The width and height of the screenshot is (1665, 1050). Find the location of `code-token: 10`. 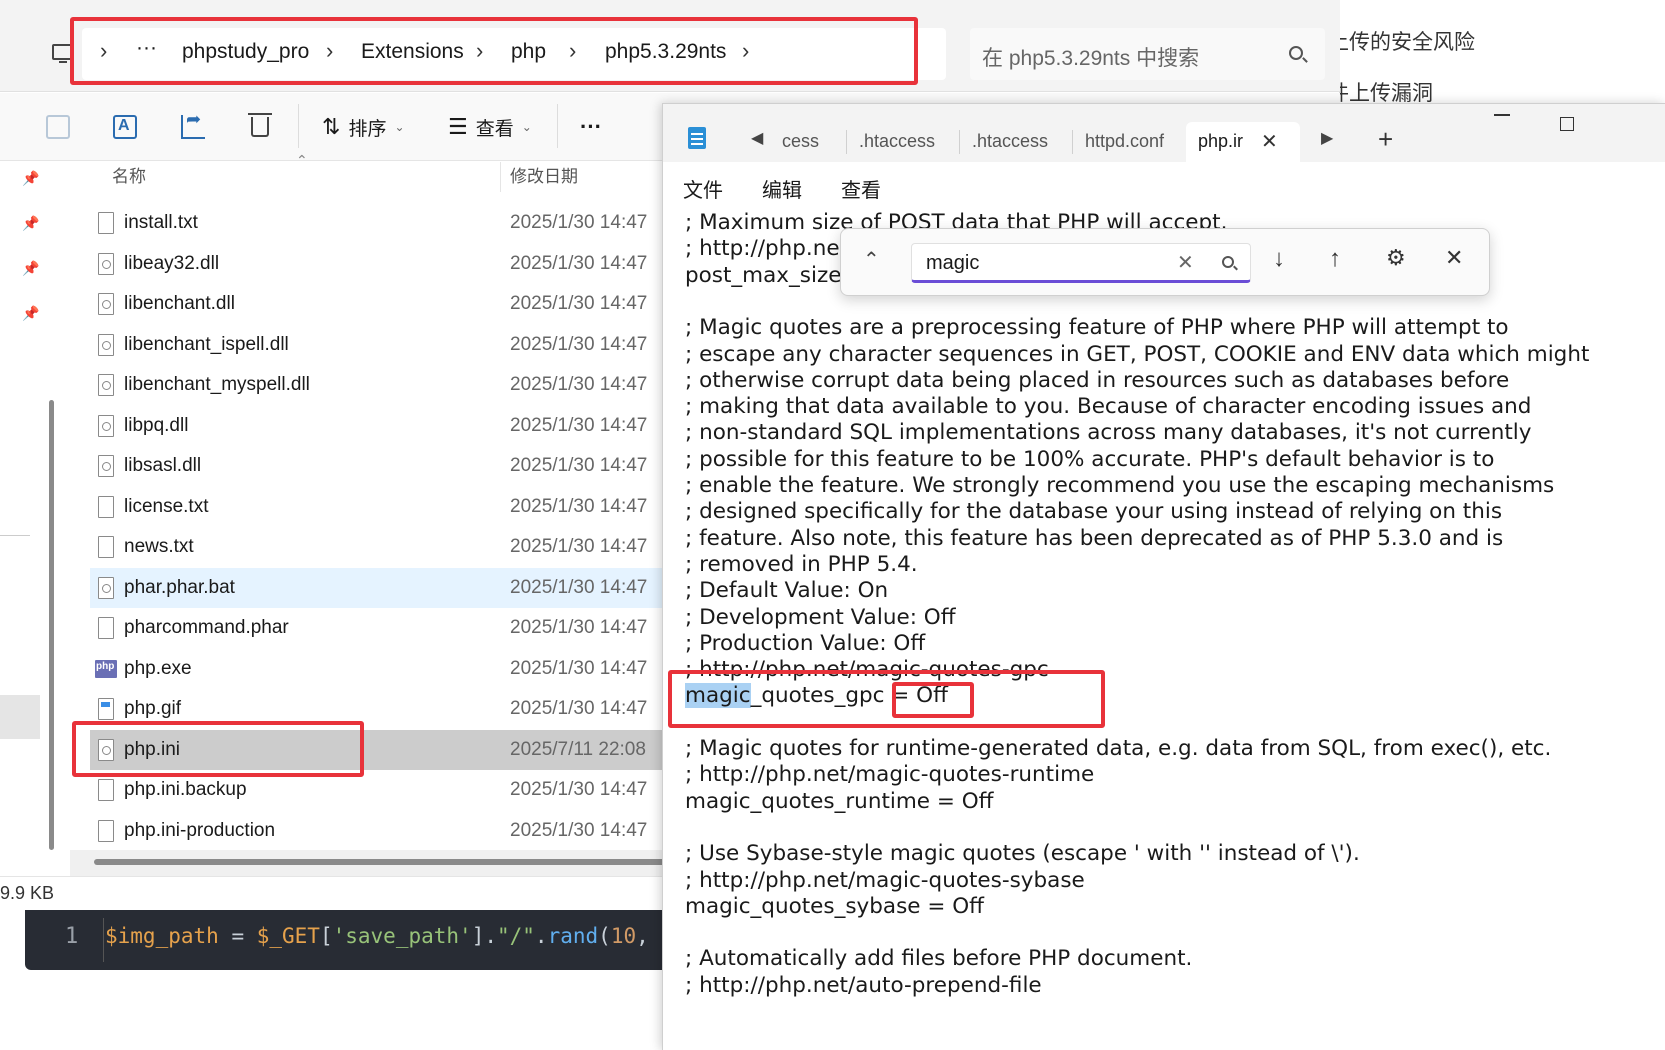

code-token: 10 is located at coordinates (623, 936).